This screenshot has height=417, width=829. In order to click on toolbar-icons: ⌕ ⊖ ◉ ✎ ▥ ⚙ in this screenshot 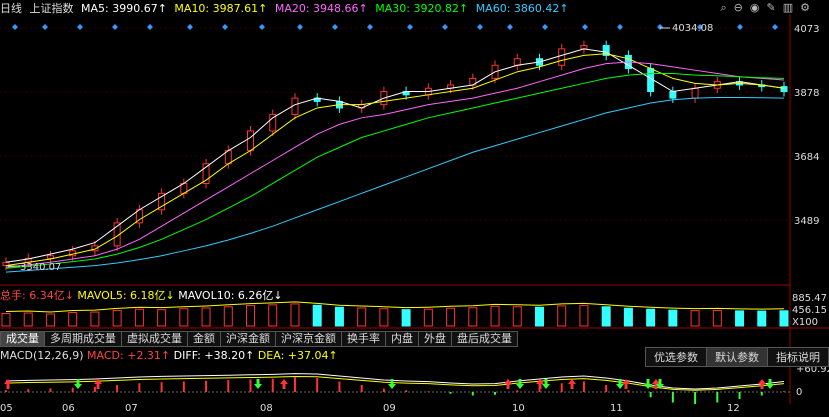, I will do `click(769, 8)`.